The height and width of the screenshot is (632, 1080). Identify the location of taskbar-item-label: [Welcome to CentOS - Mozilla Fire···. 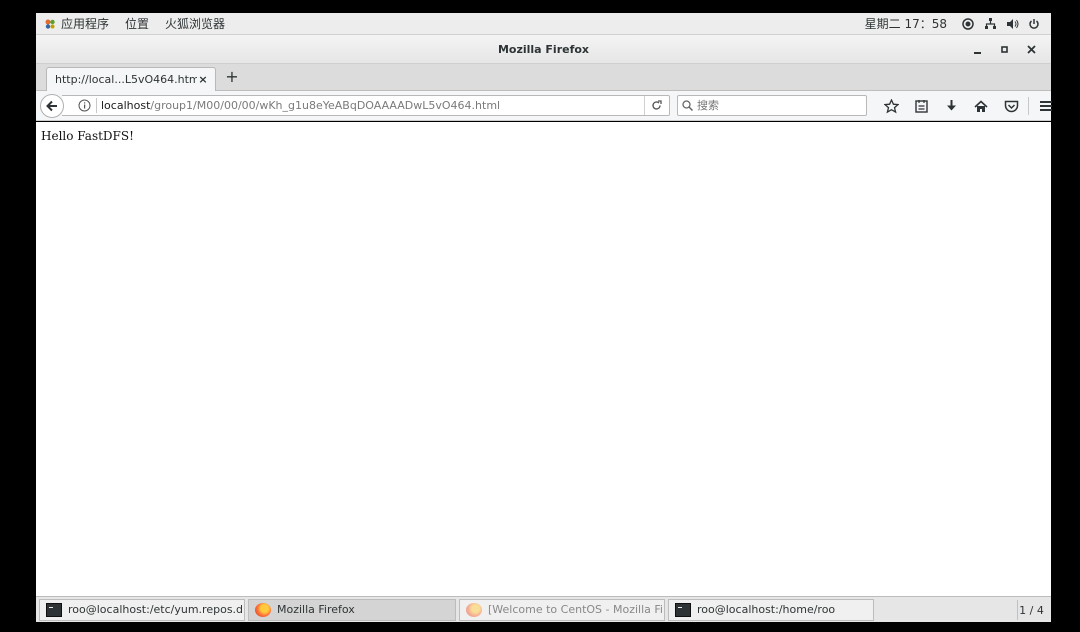
(576, 609).